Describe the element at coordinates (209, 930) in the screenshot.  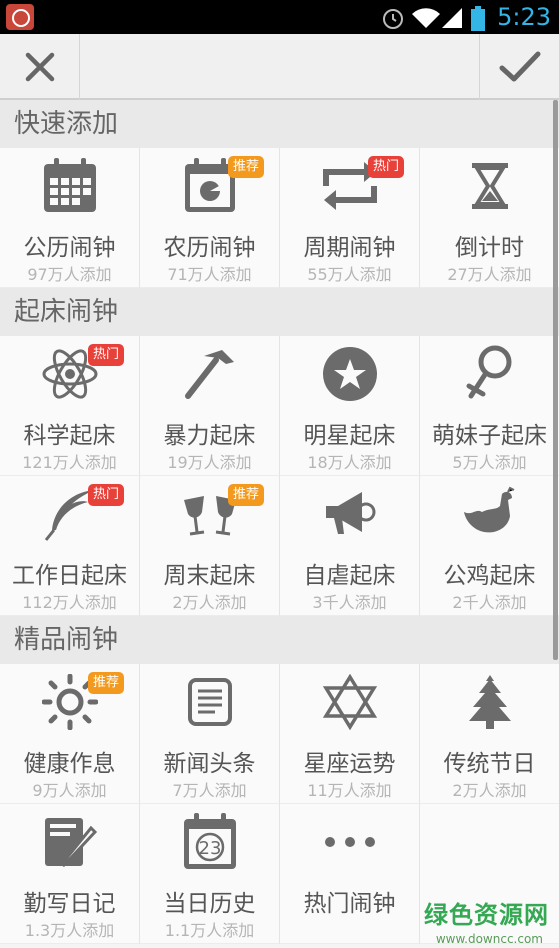
I see `tile-count: 1.1万人添加` at that location.